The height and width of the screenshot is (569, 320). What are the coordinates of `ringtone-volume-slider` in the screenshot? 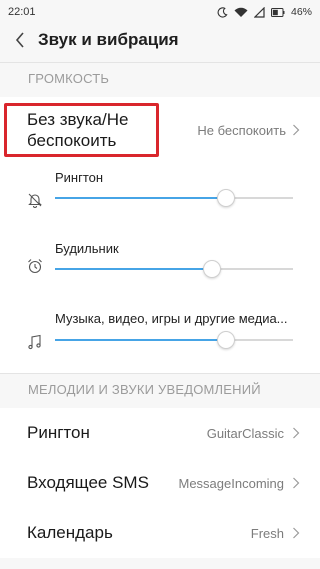 It's located at (174, 198).